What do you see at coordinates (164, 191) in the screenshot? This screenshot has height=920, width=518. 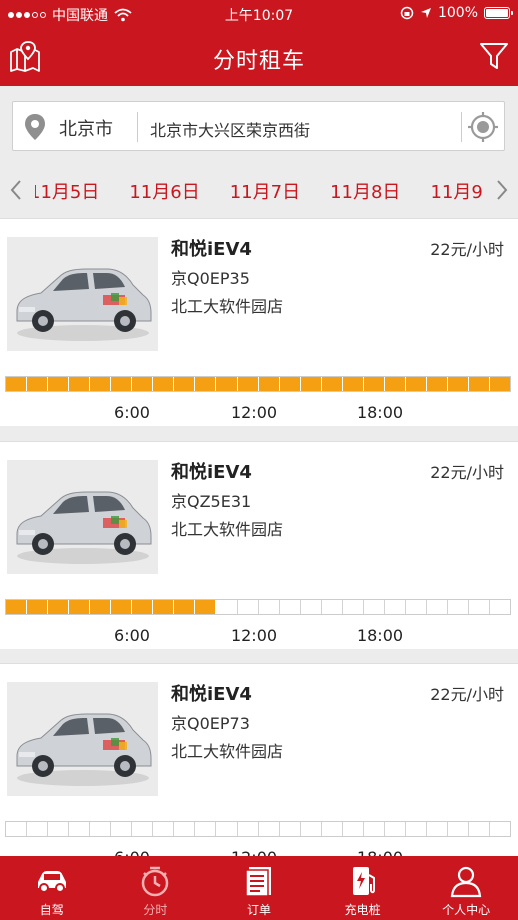 I see `date-item: 11月6日` at bounding box center [164, 191].